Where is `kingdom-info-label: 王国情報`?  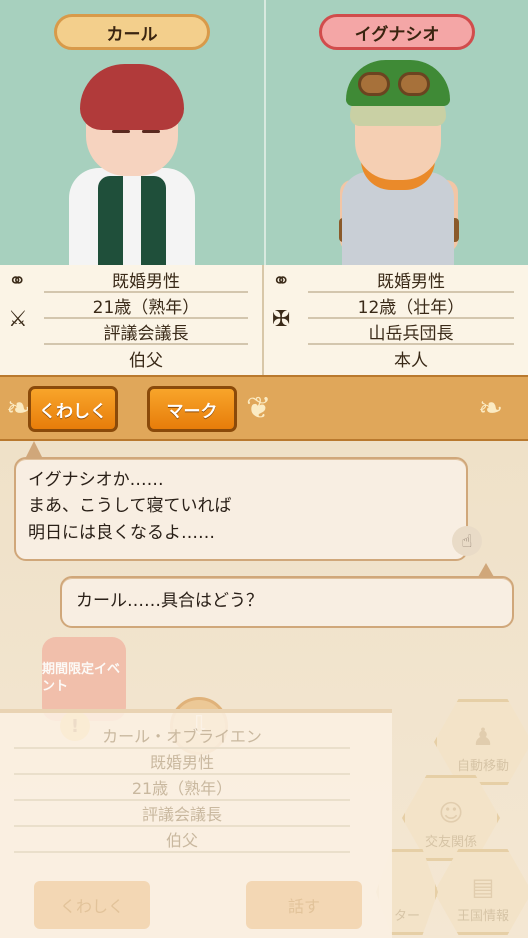 kingdom-info-label: 王国情報 is located at coordinates (482, 916).